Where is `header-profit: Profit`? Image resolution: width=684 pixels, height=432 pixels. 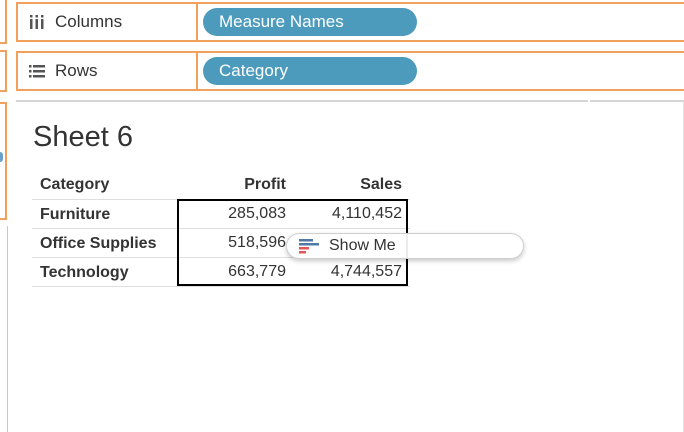
header-profit: Profit is located at coordinates (233, 185).